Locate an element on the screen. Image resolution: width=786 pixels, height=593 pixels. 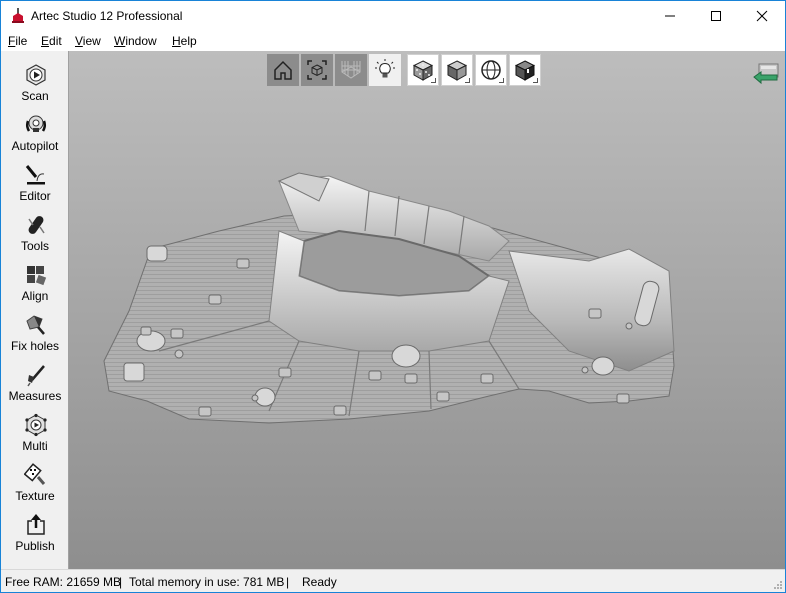
backface-mode-button is located at coordinates (525, 70).